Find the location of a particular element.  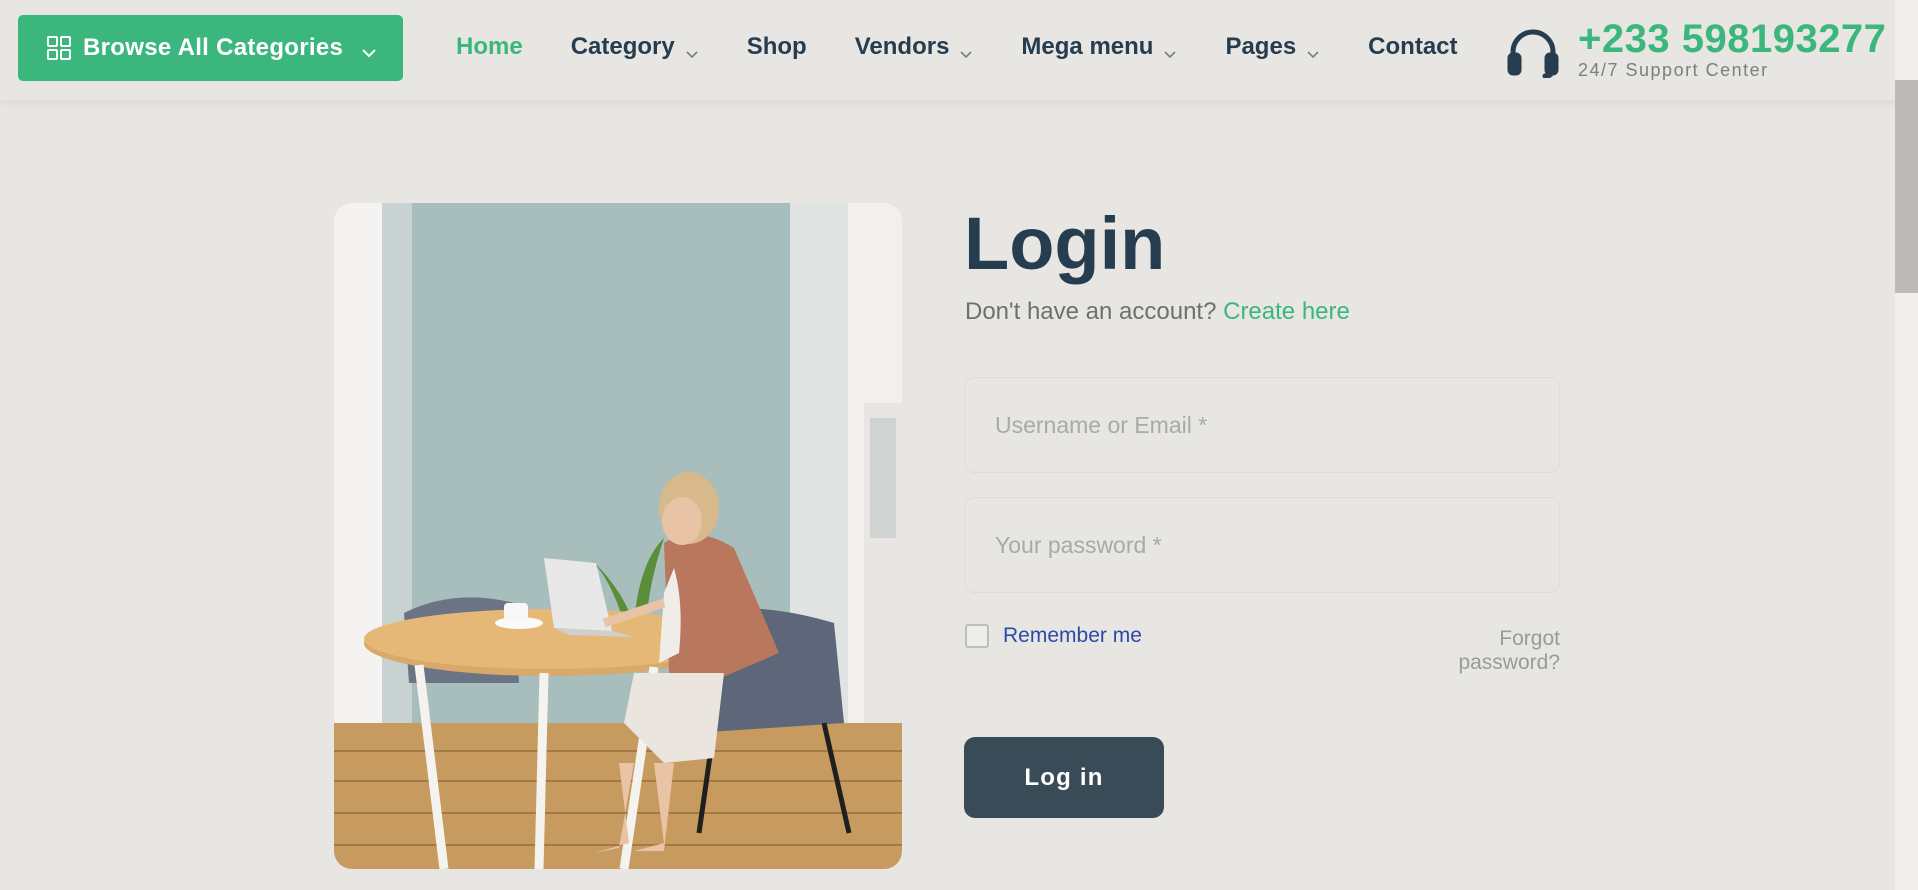

nav-vendors: Vendors is located at coordinates (914, 47).